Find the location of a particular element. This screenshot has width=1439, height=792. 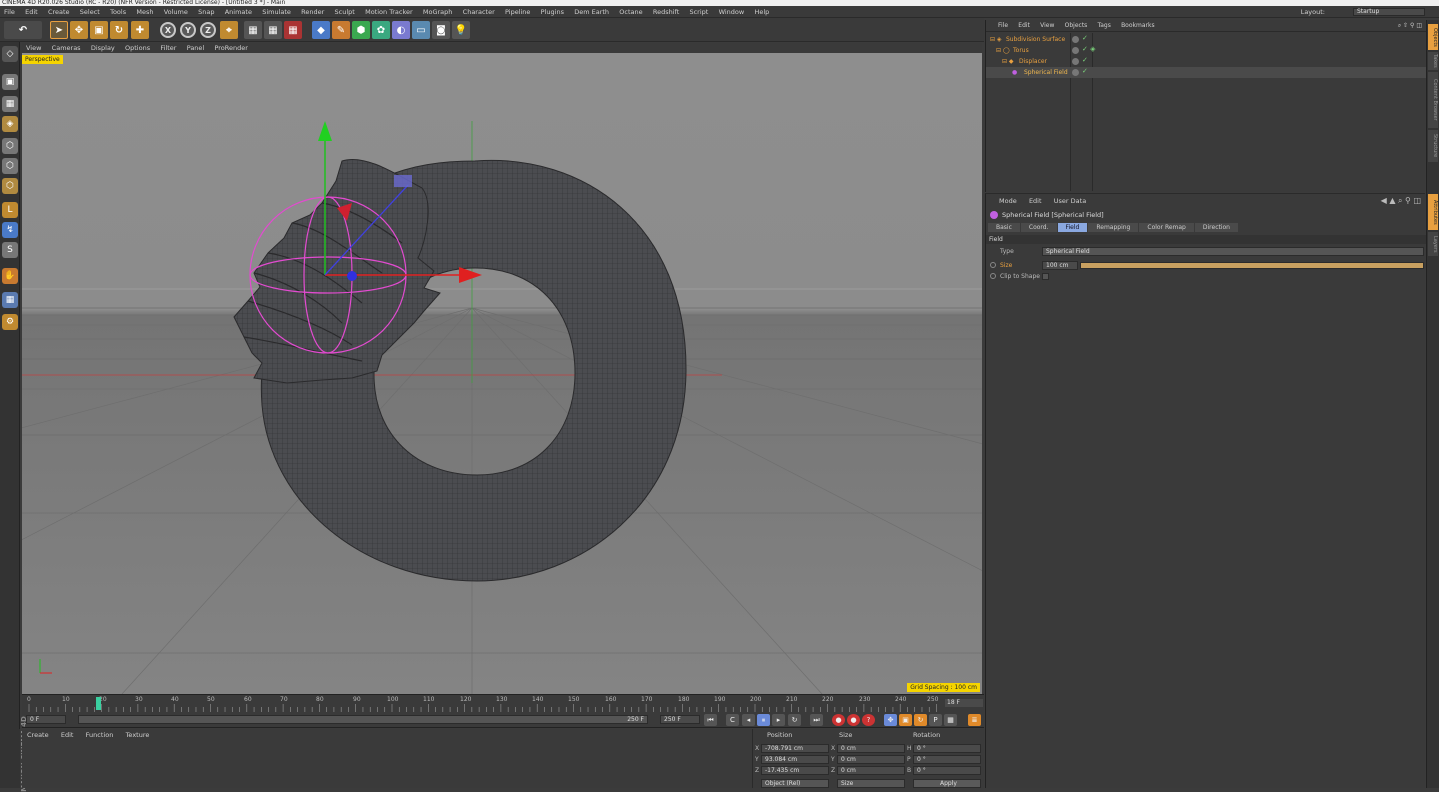

size-x-field: 0 cm is located at coordinates (871, 748).